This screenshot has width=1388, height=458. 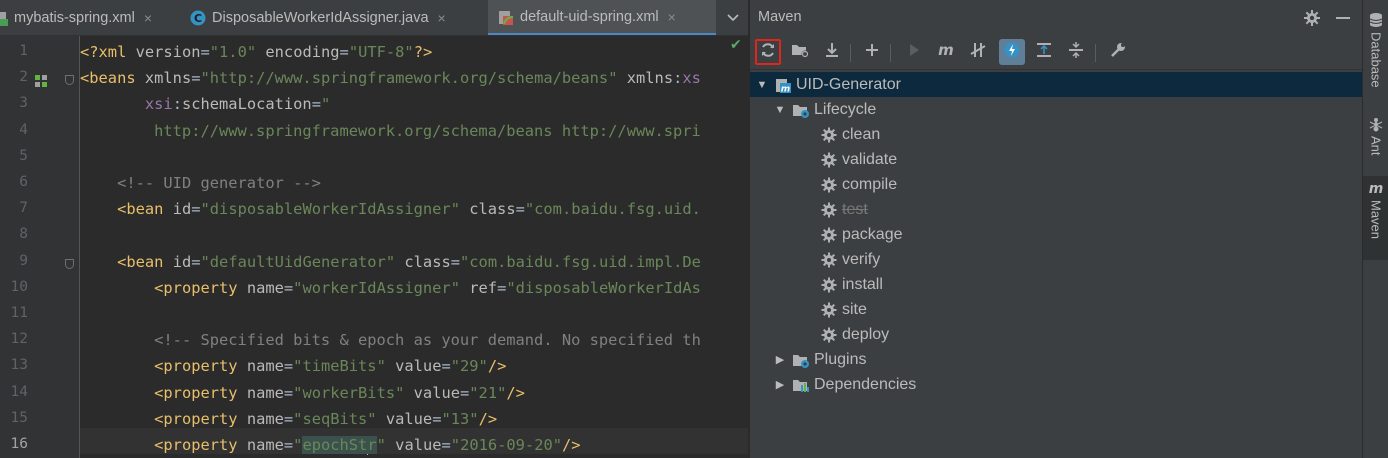 I want to click on line-number: 11, so click(x=19, y=313).